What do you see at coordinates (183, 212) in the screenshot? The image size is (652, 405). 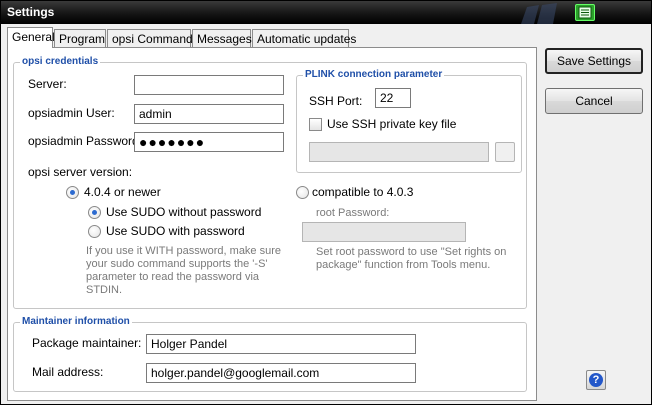 I see `sudo-without-password-label: Use SUDO without password` at bounding box center [183, 212].